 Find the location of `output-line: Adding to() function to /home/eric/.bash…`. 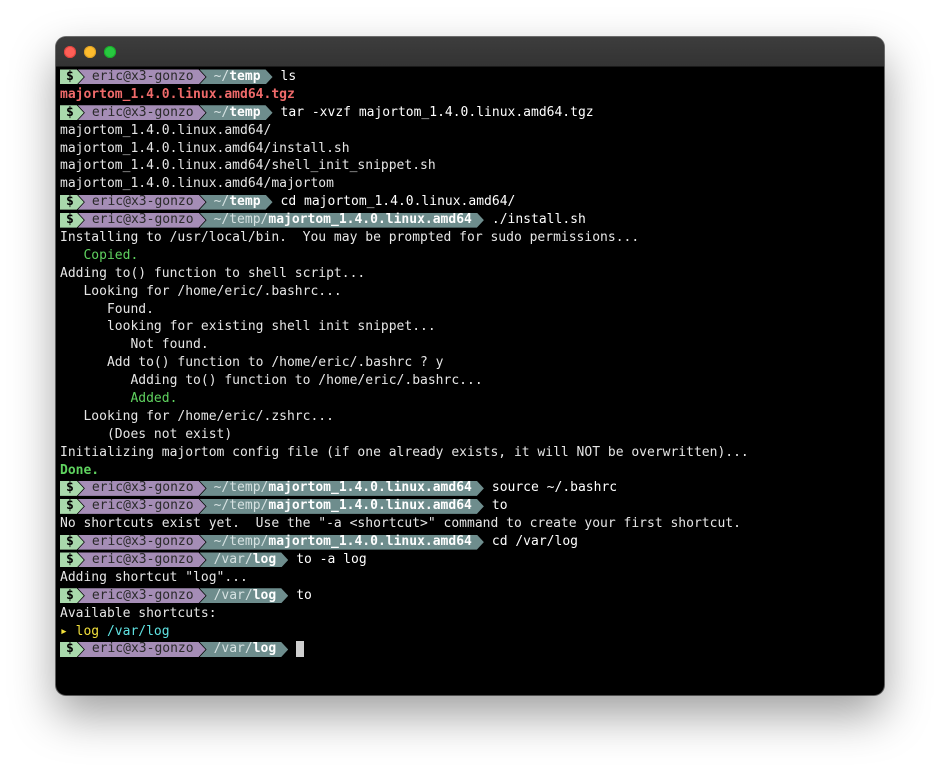

output-line: Adding to() function to /home/eric/.bash… is located at coordinates (271, 381).